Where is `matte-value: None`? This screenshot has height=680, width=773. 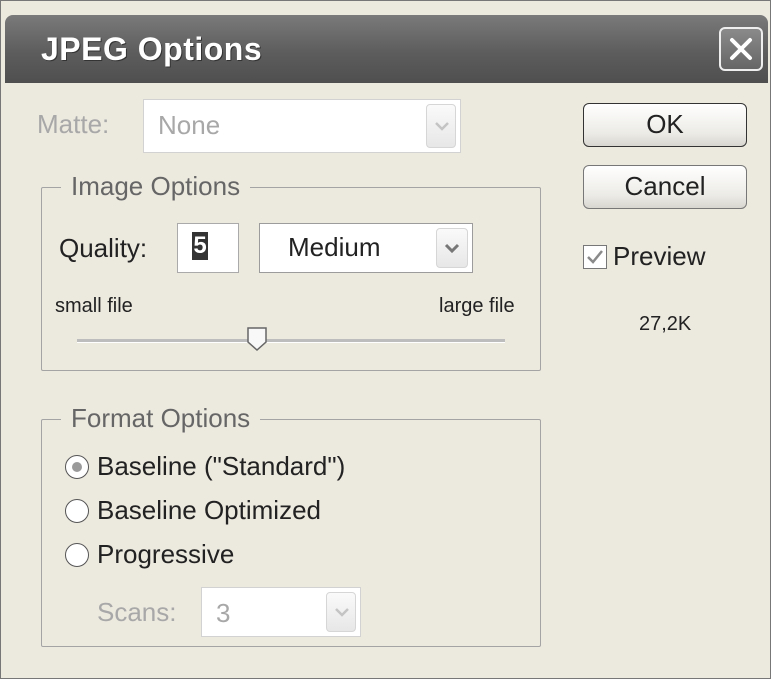
matte-value: None is located at coordinates (189, 125).